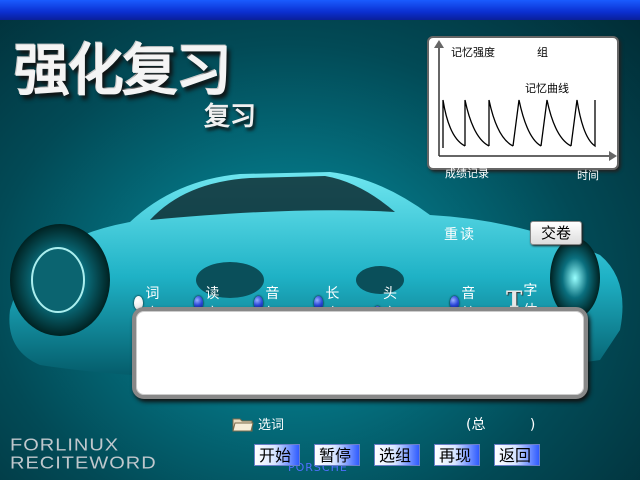  I want to click on submit-button: 交卷, so click(556, 233).